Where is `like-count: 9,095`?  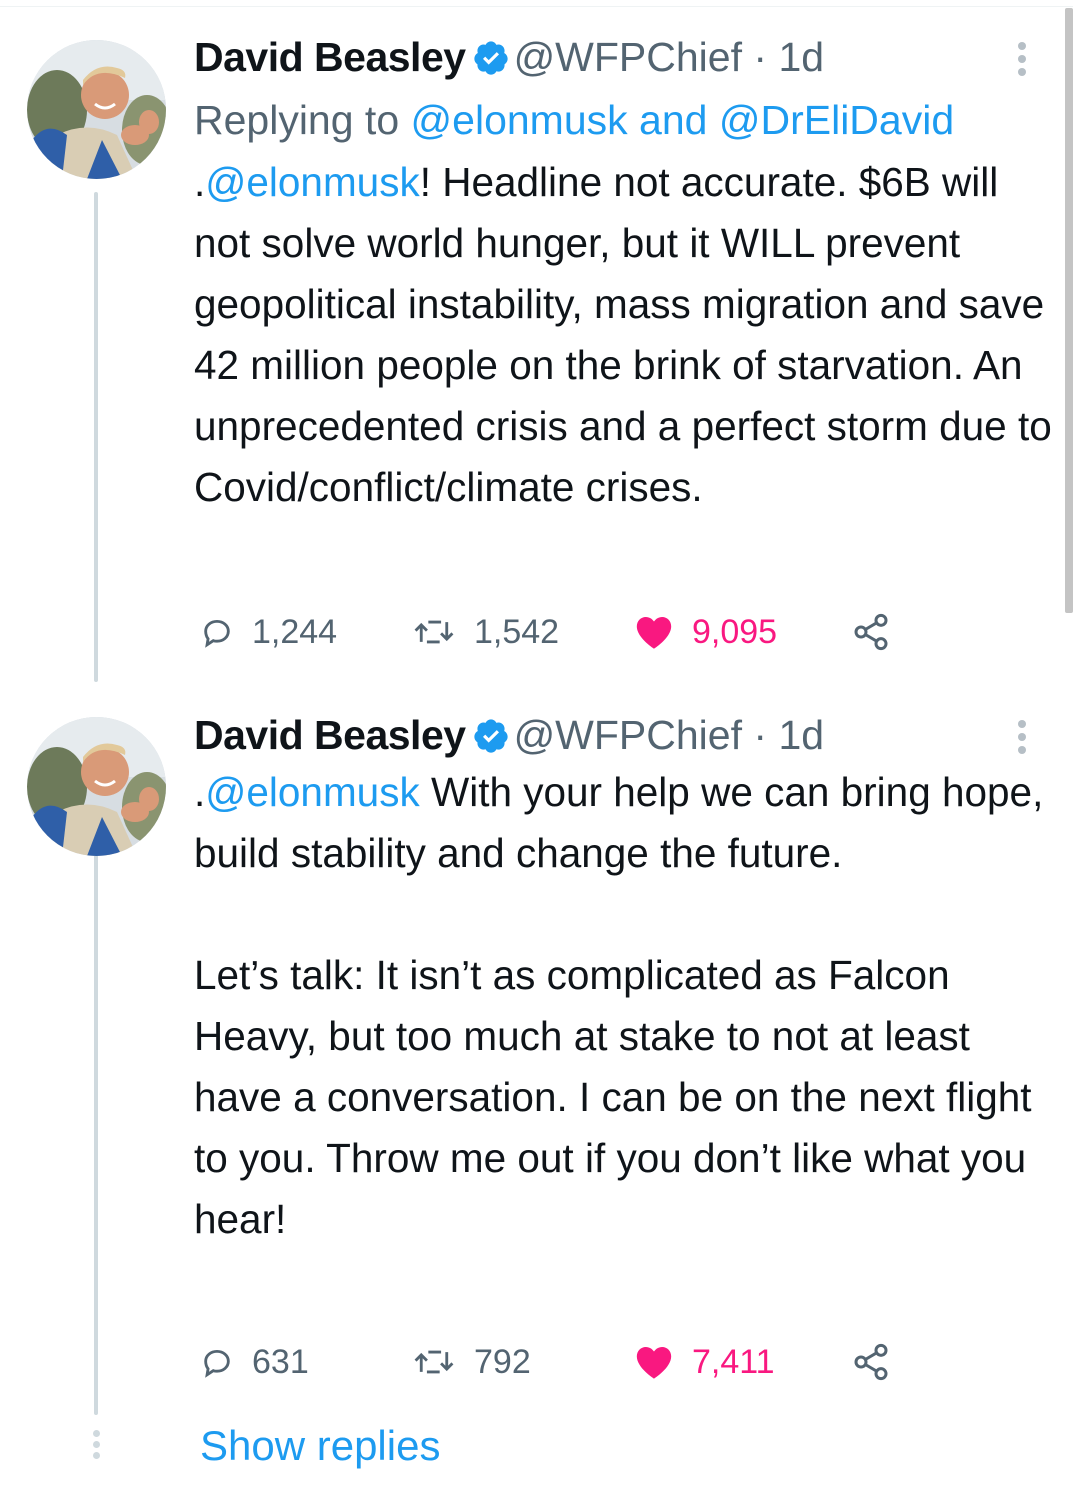 like-count: 9,095 is located at coordinates (735, 631).